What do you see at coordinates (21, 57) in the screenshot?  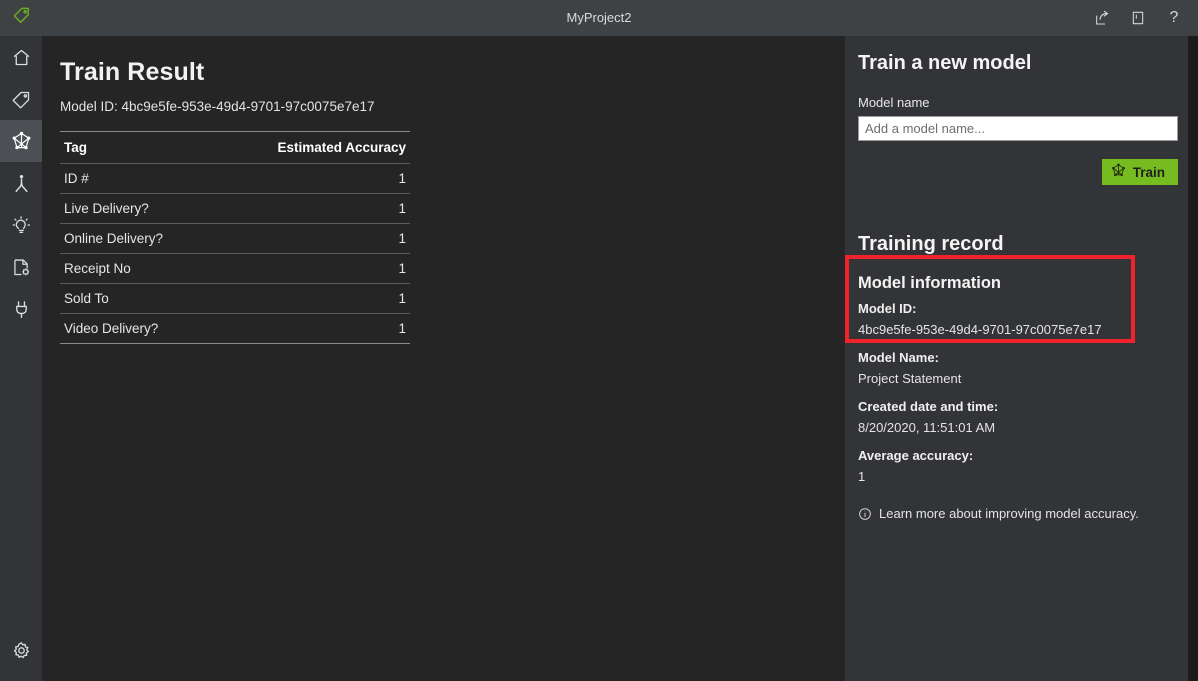 I see `sidebar-item-home` at bounding box center [21, 57].